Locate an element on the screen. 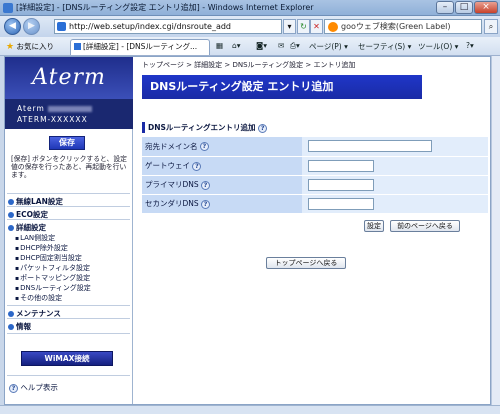 The image size is (500, 414). menu-label: 詳細設定 is located at coordinates (31, 227).